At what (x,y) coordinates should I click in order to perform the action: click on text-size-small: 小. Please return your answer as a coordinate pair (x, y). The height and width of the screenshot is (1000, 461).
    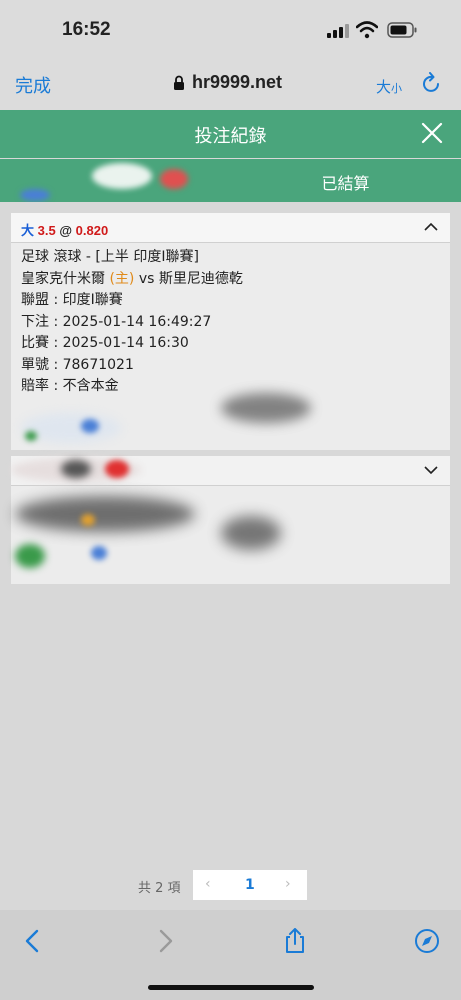
    Looking at the image, I should click on (397, 88).